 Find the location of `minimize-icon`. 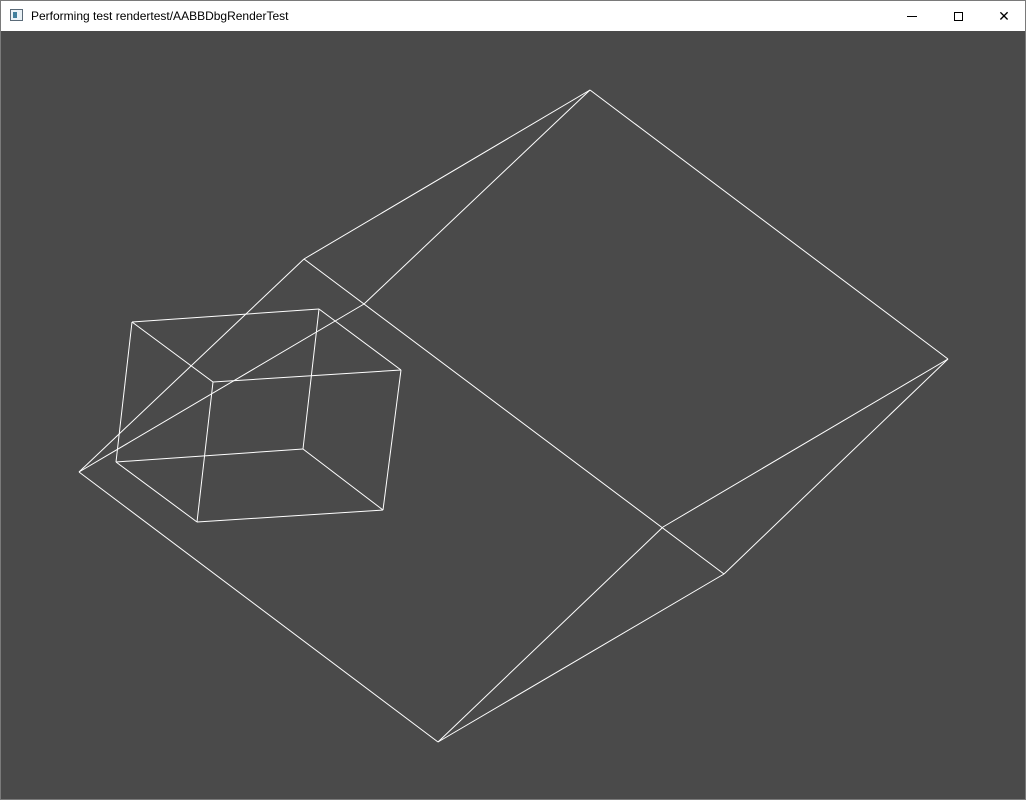

minimize-icon is located at coordinates (912, 16).